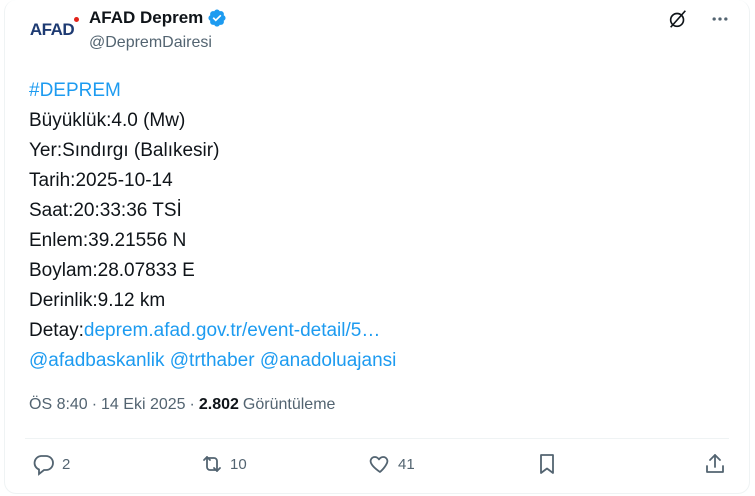 This screenshot has width=755, height=496. Describe the element at coordinates (56, 330) in the screenshot. I see `detail-label: Detay:` at that location.